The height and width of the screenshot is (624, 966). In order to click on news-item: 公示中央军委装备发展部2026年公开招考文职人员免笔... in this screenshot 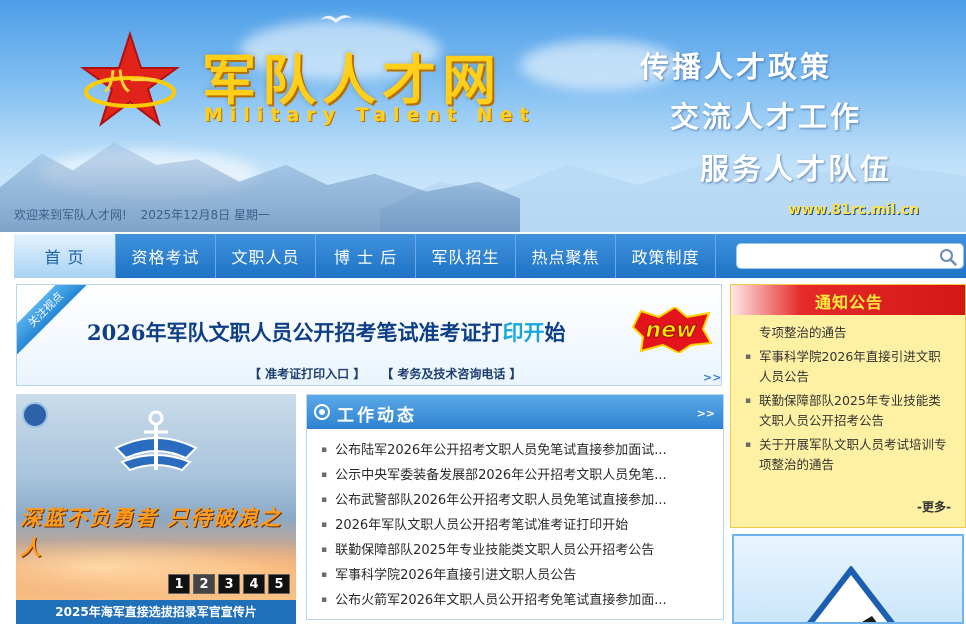, I will do `click(511, 475)`.